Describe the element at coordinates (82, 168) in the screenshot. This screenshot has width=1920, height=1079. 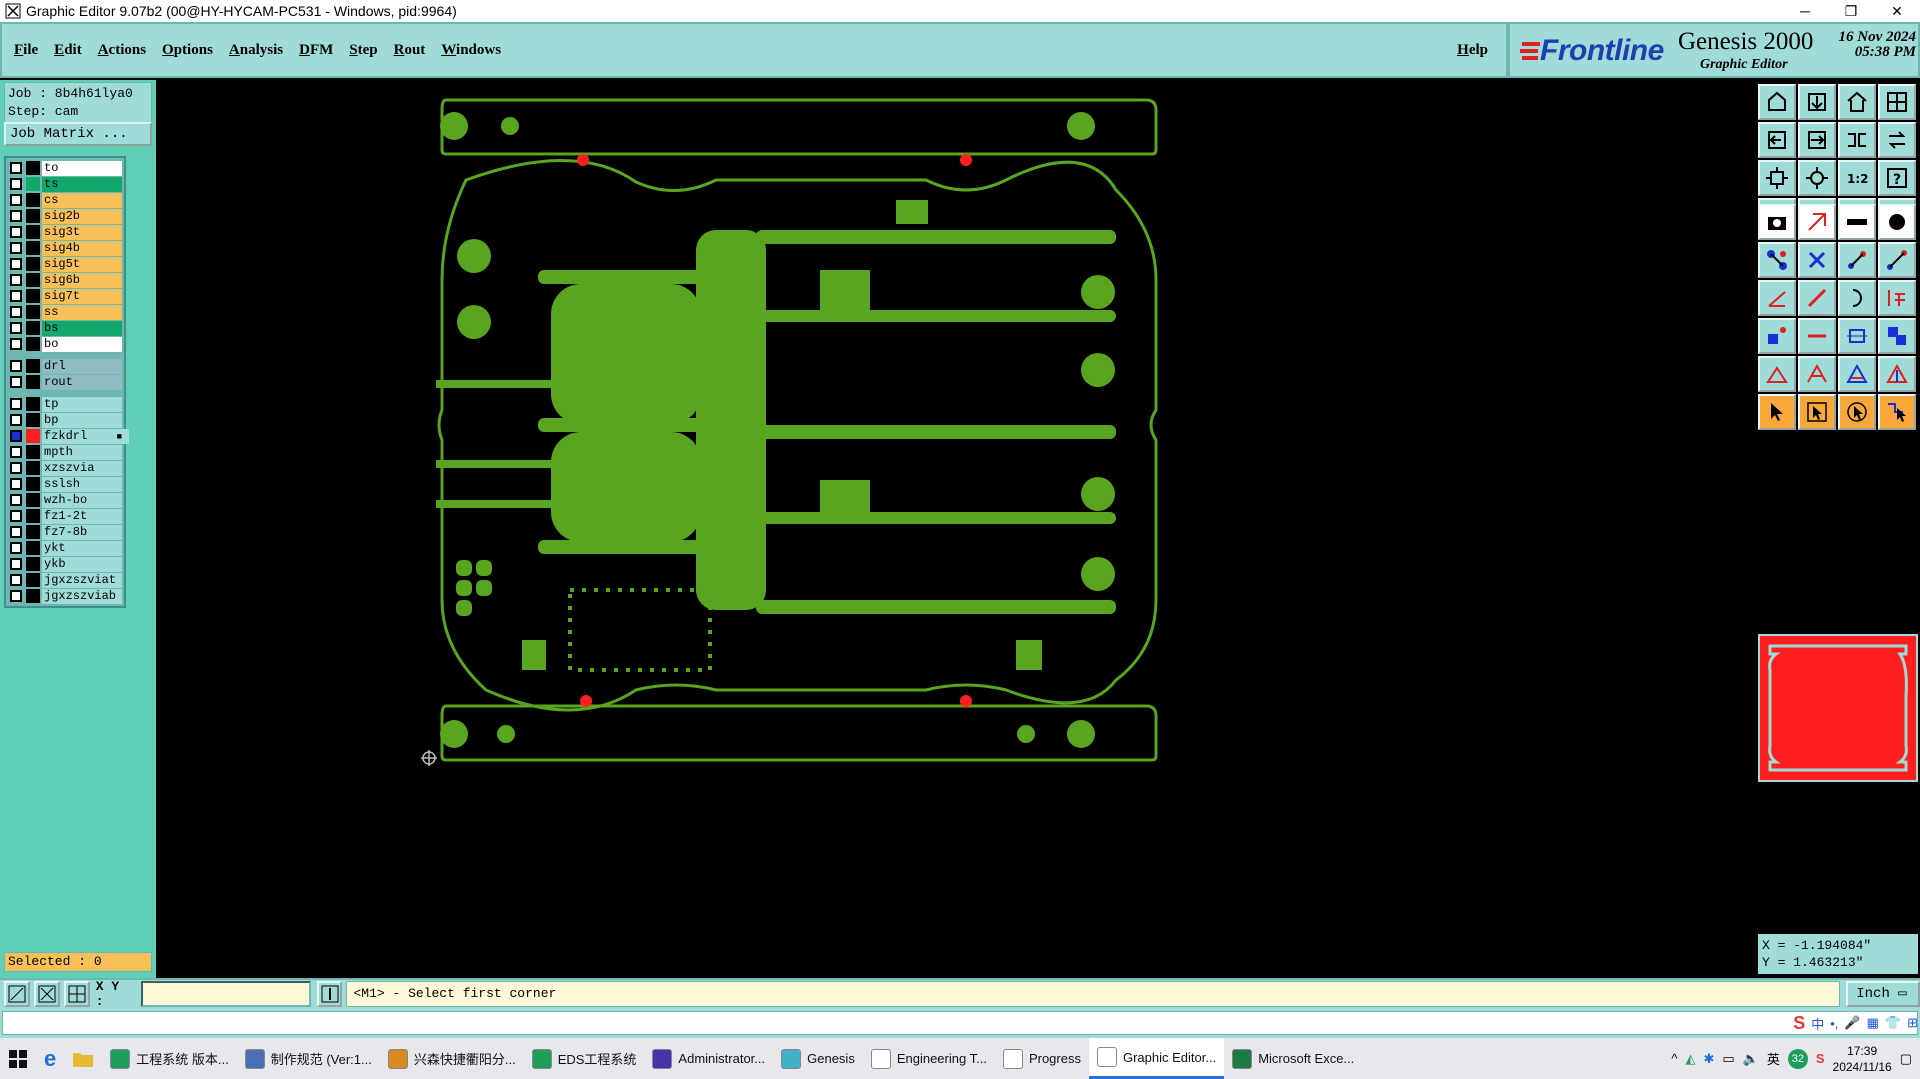
I see `layer-name: to` at that location.